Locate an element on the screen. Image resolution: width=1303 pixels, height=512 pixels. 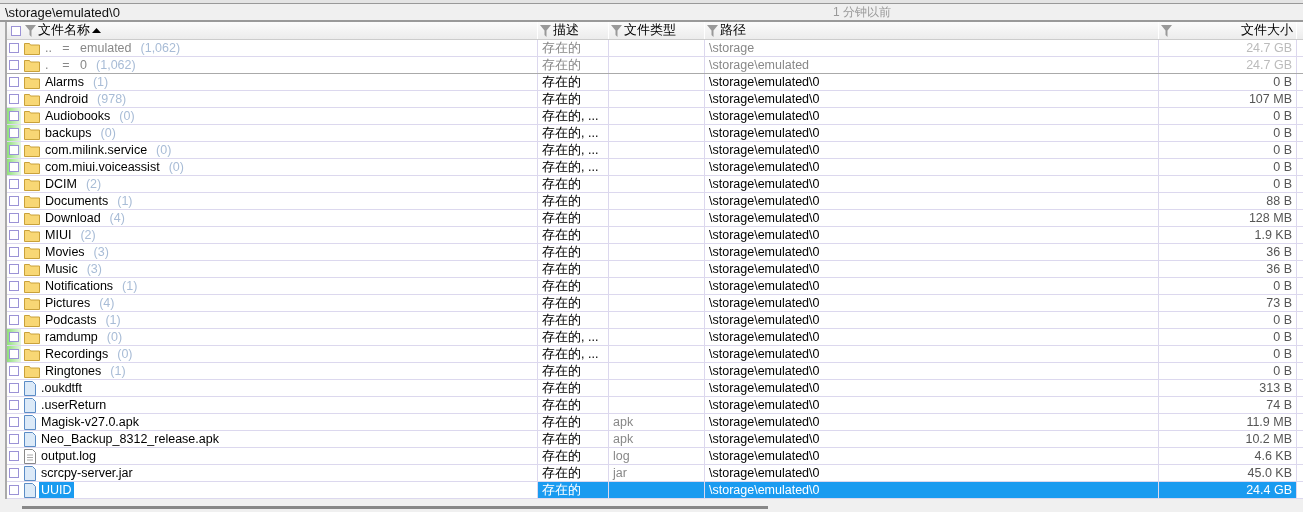
file-name: com.miui.voiceassist is located at coordinates (102, 167).